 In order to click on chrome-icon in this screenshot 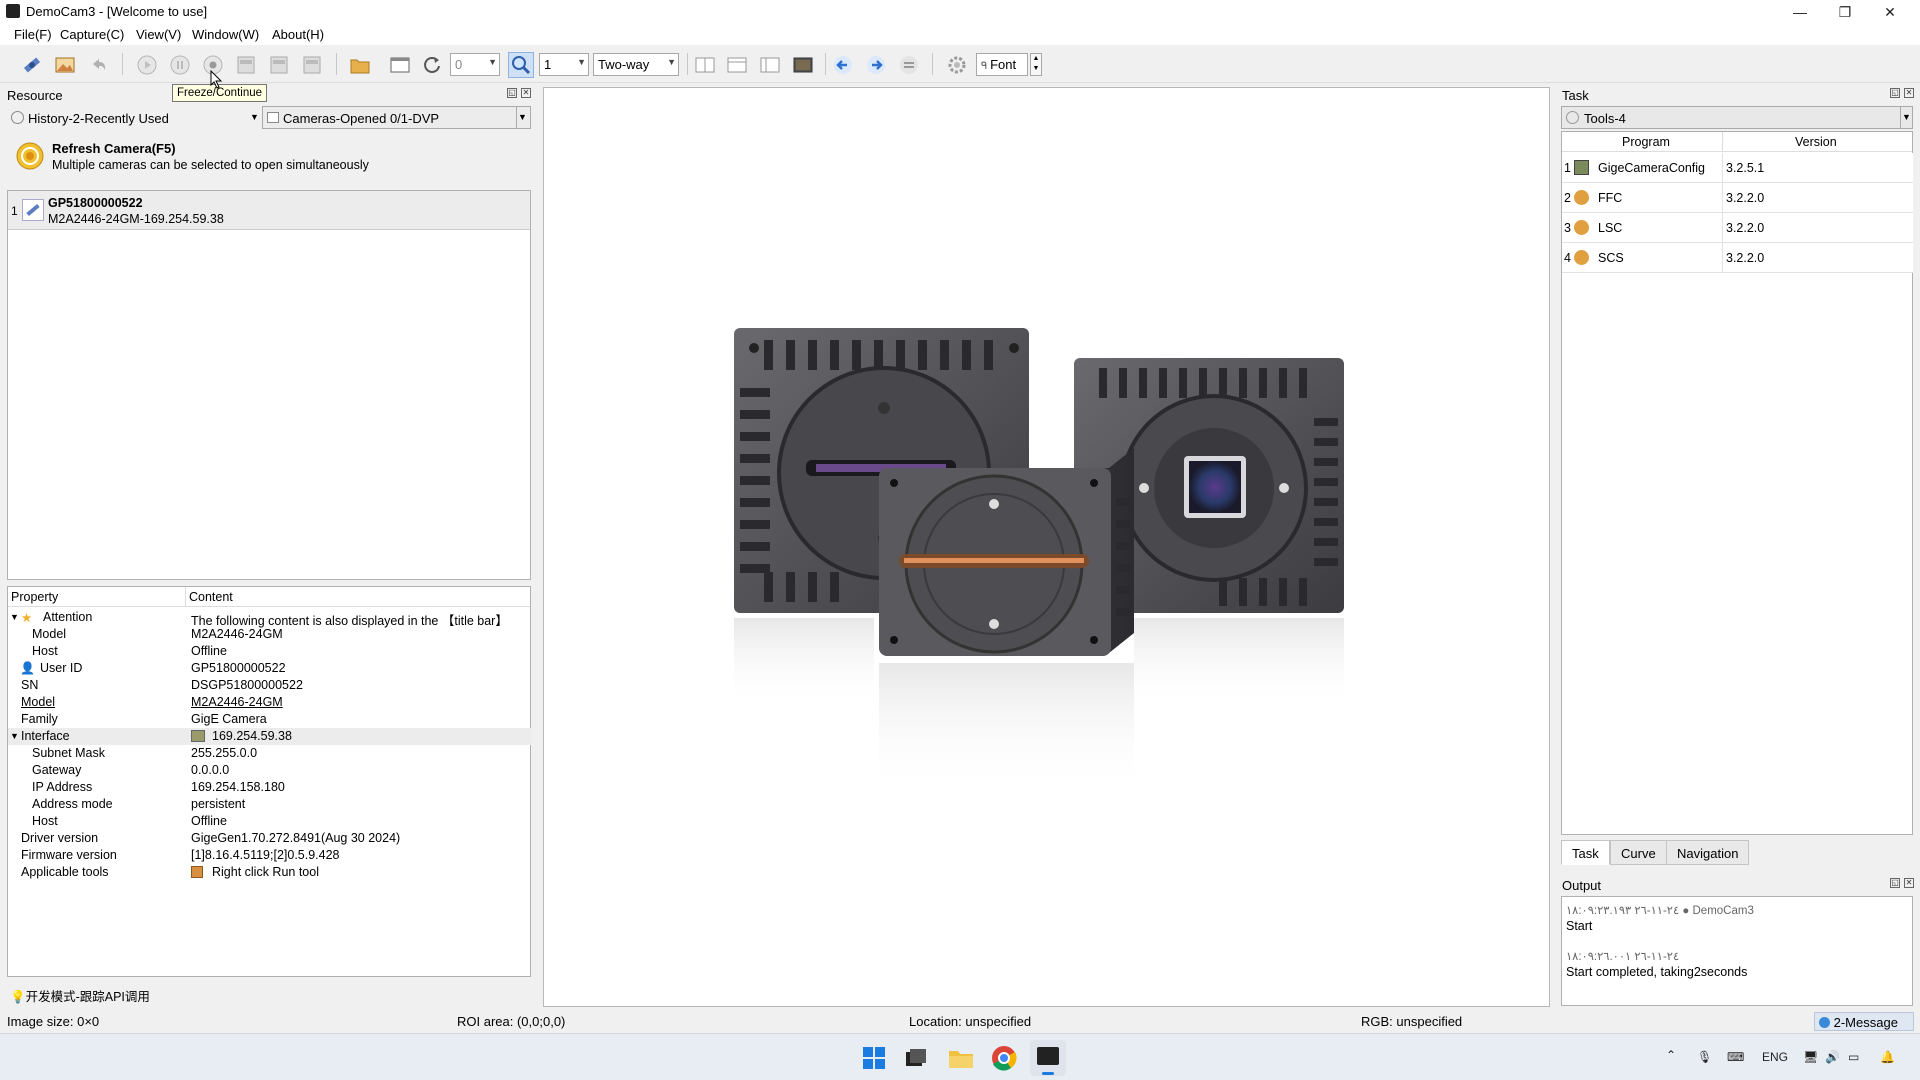, I will do `click(1004, 1058)`.